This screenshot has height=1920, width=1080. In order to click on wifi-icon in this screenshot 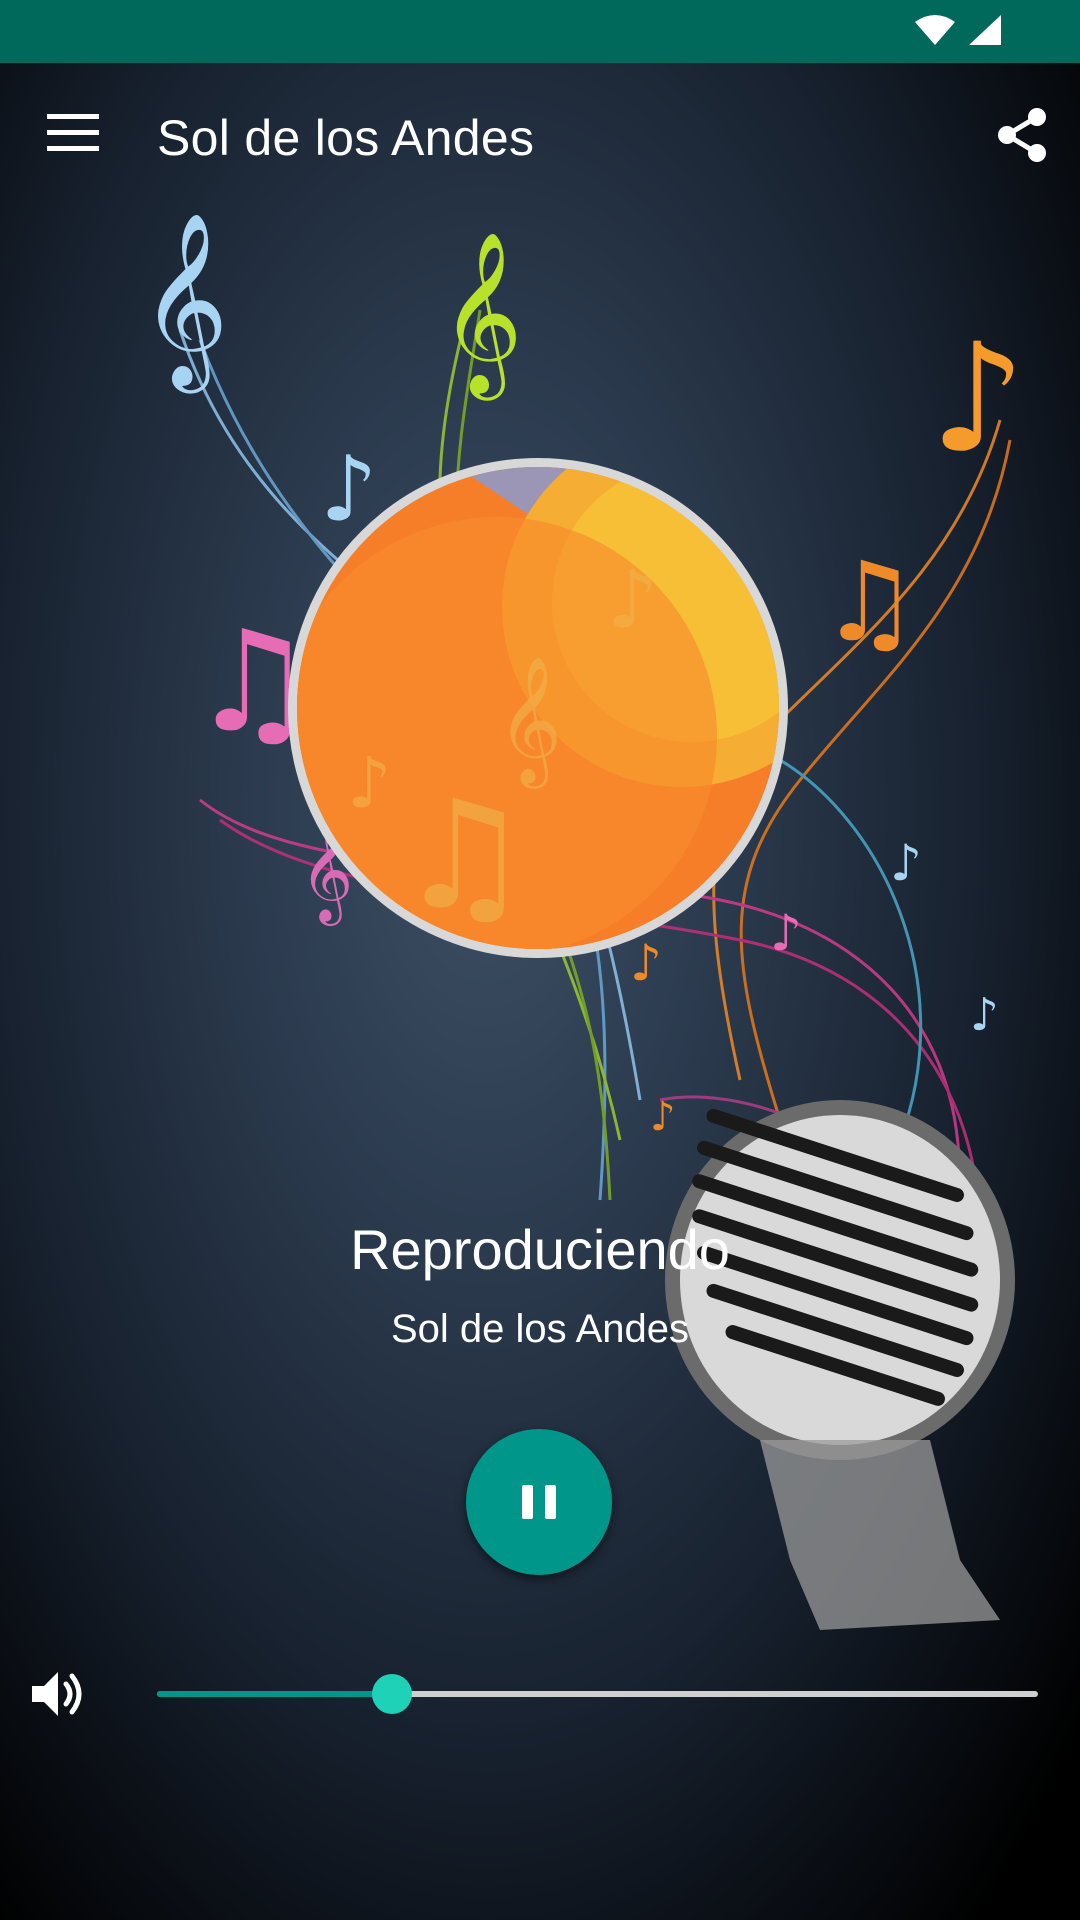, I will do `click(935, 30)`.